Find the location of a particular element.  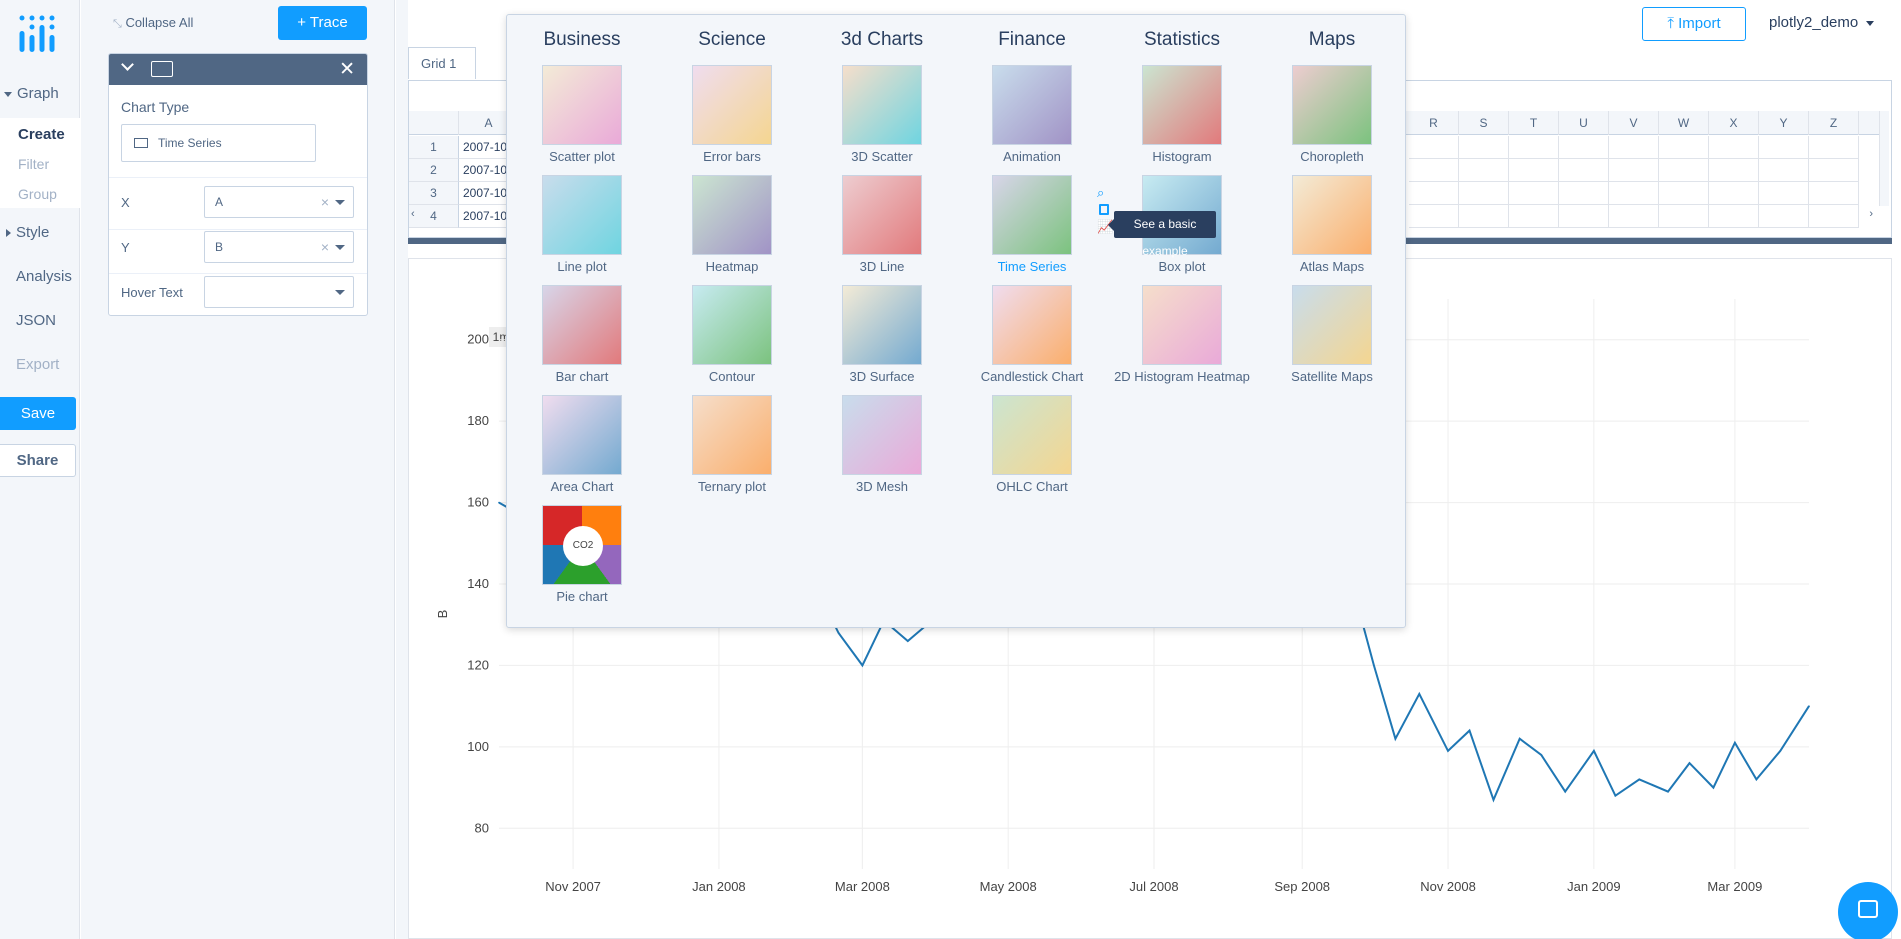

chart-type-tile: Line plot is located at coordinates (582, 225).